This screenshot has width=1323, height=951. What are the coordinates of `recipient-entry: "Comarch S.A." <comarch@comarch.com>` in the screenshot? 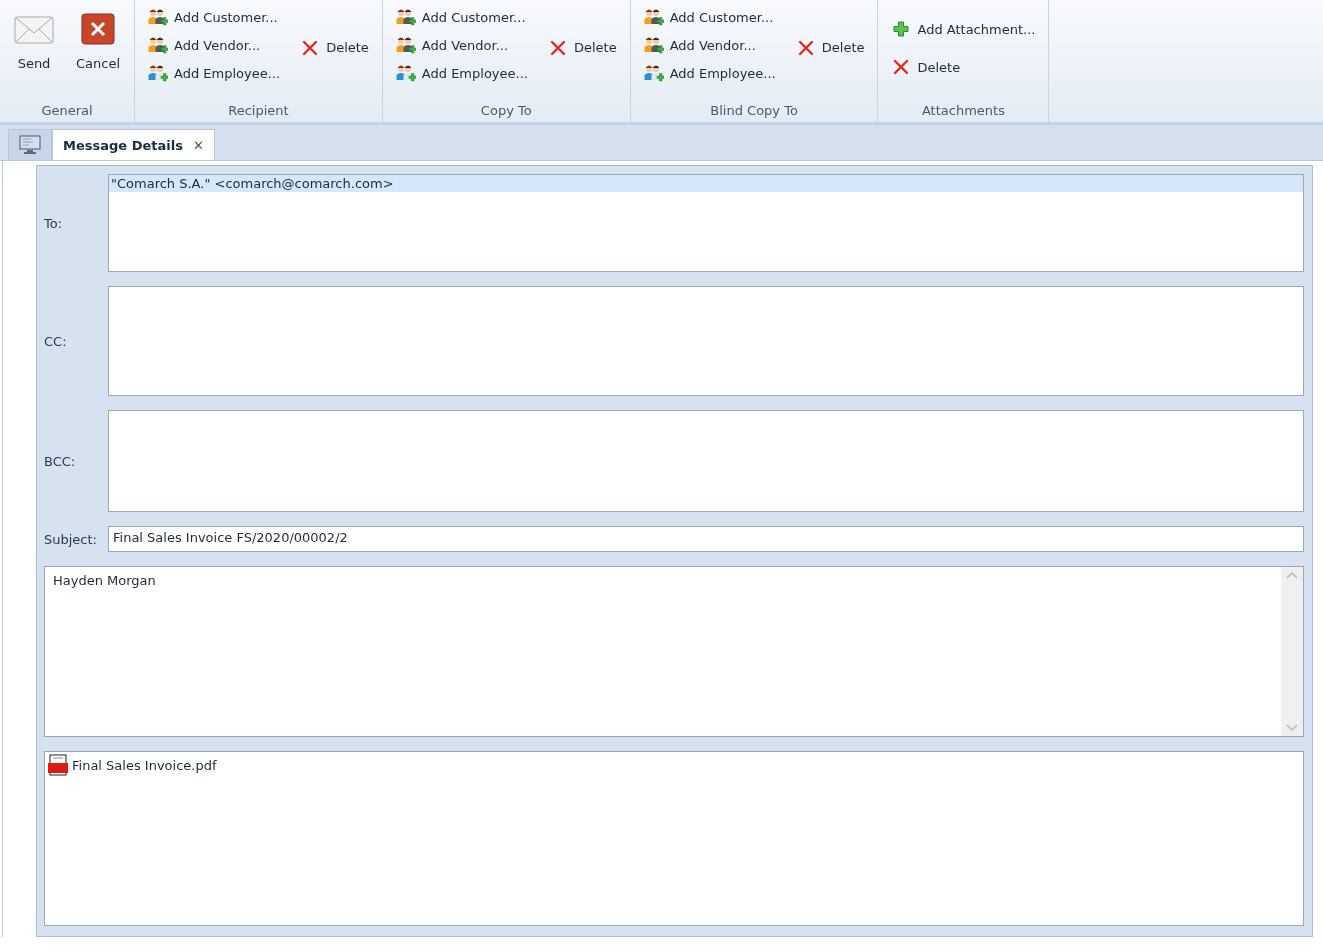 It's located at (706, 183).